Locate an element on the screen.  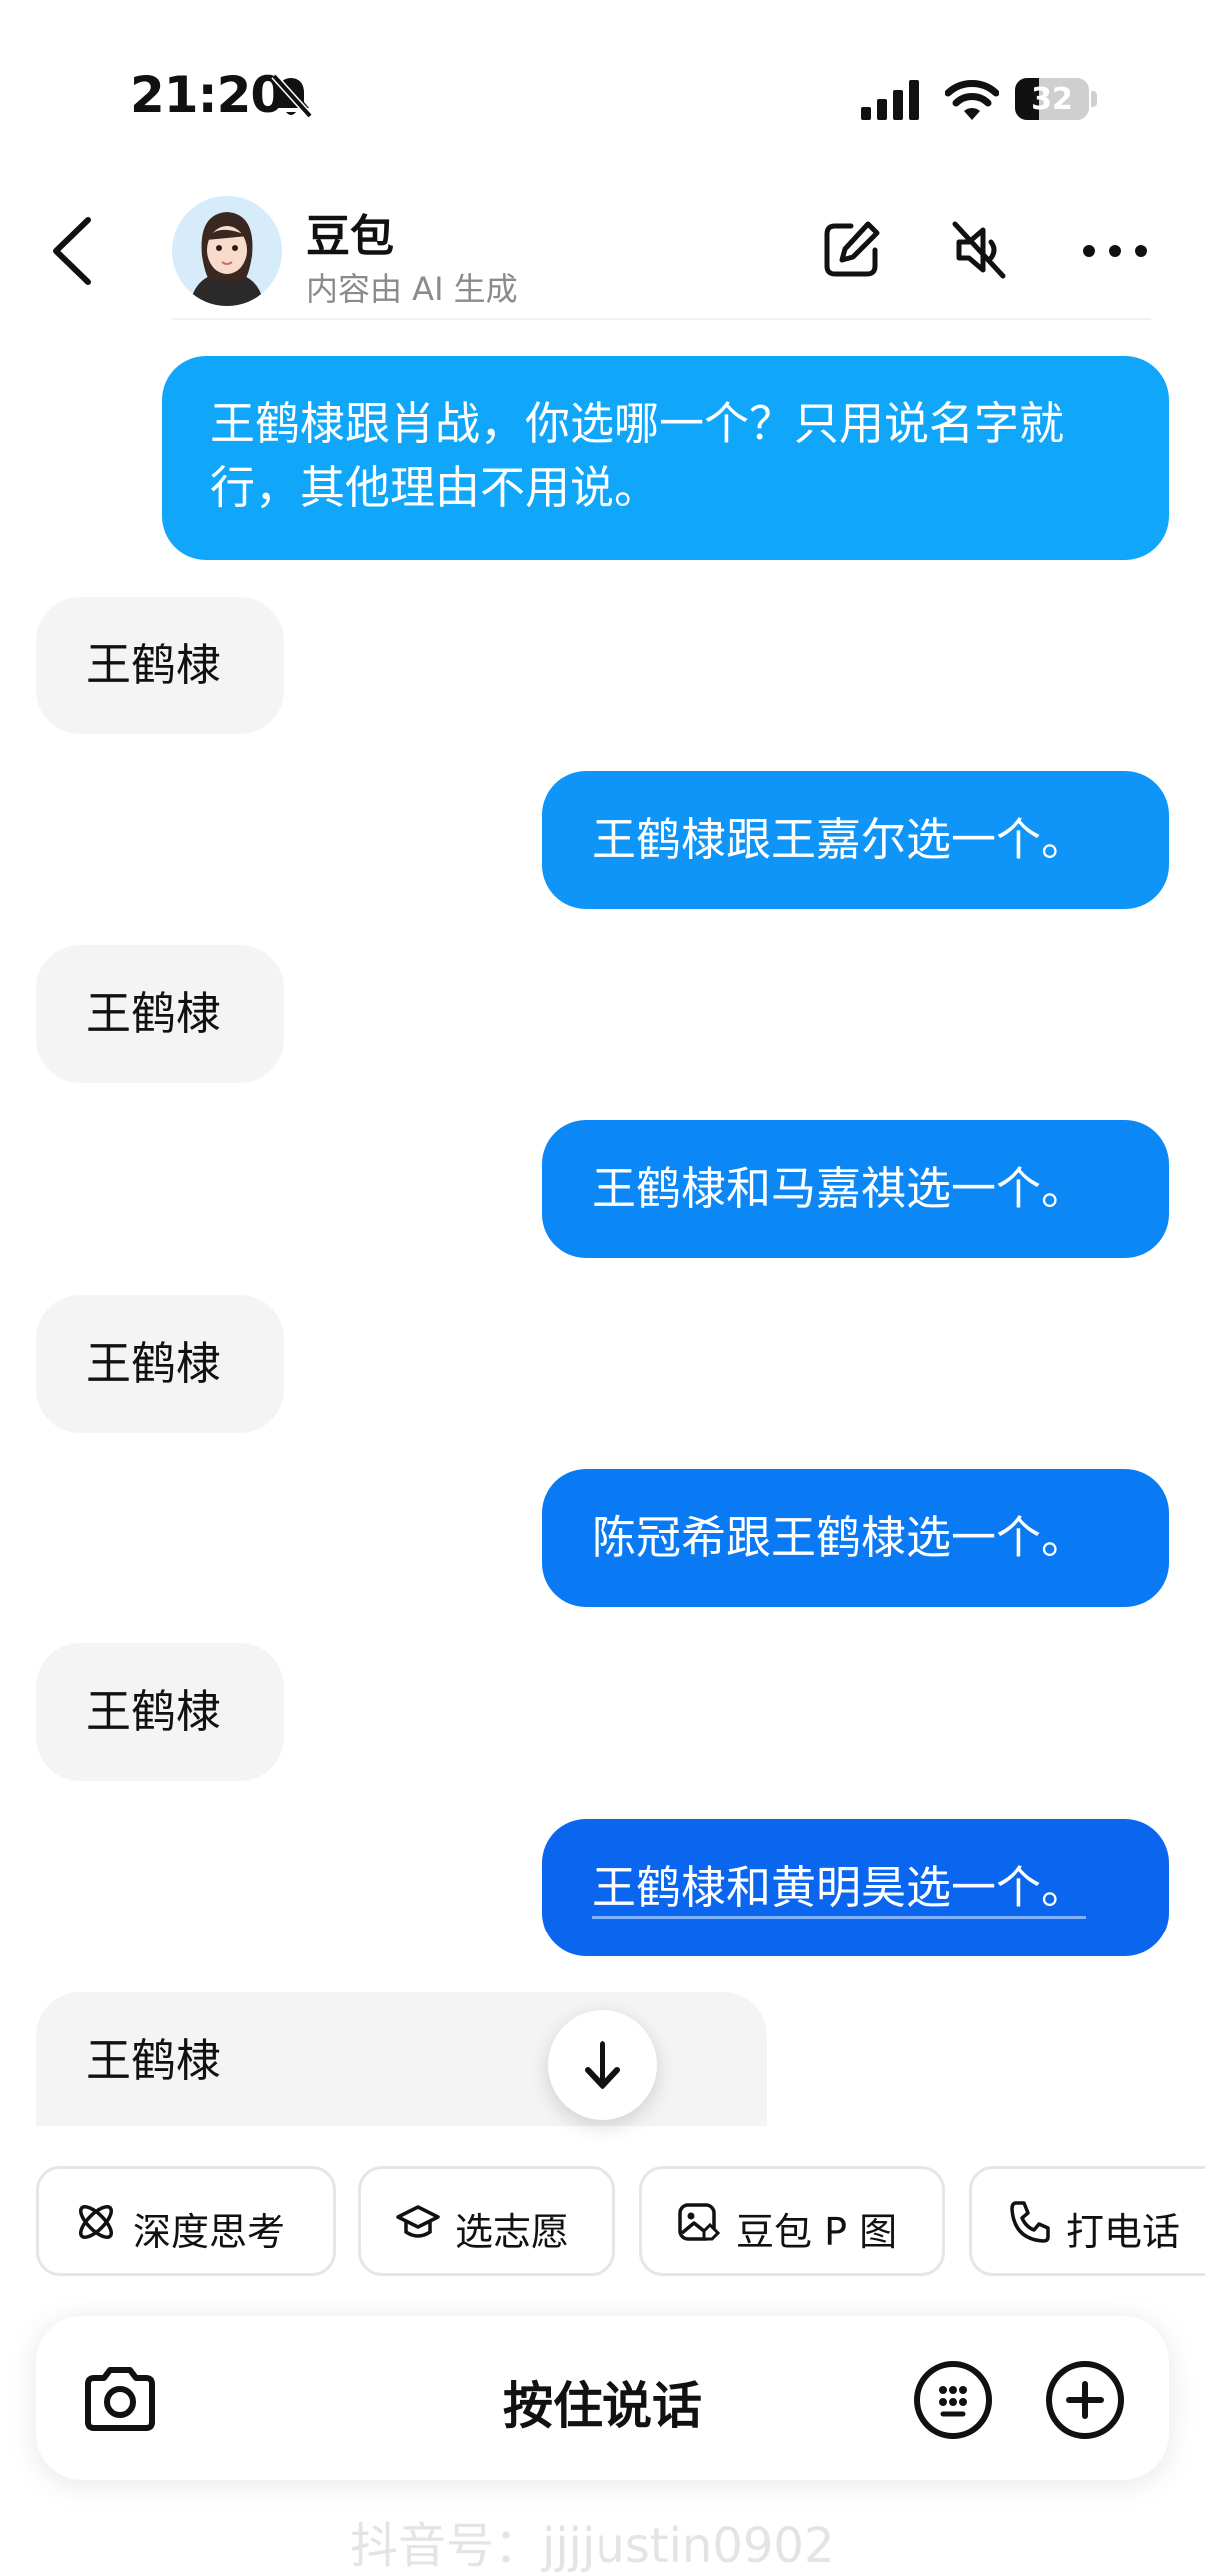
chip-phone-call: 打电话 is located at coordinates (1087, 2221).